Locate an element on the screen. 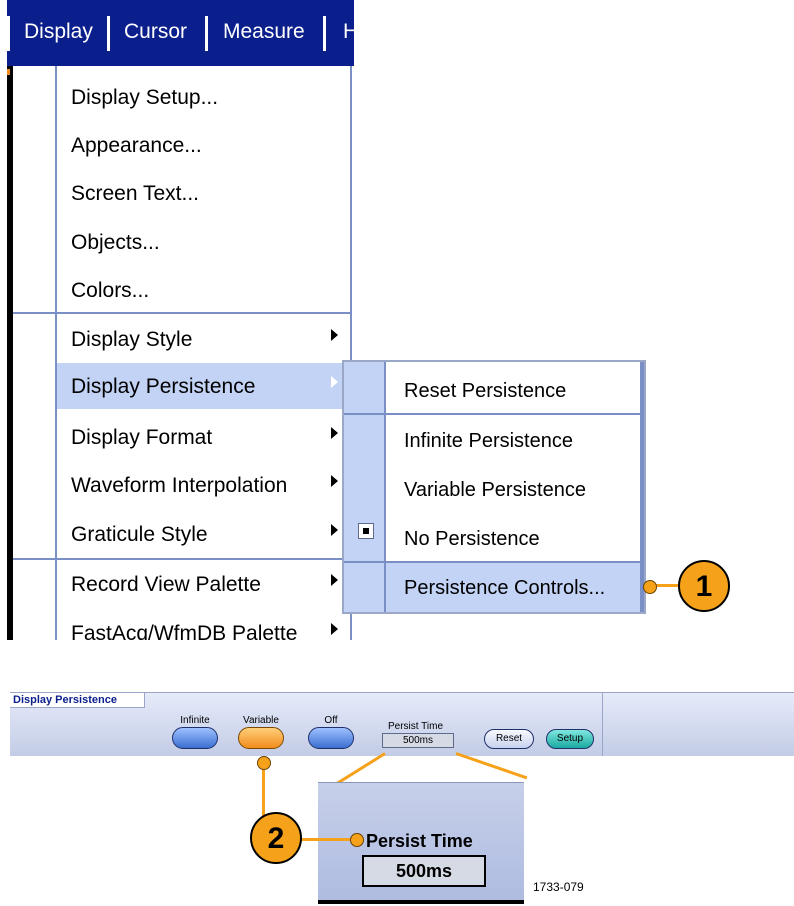 The width and height of the screenshot is (794, 906). infinite-label: Infinite is located at coordinates (195, 720).